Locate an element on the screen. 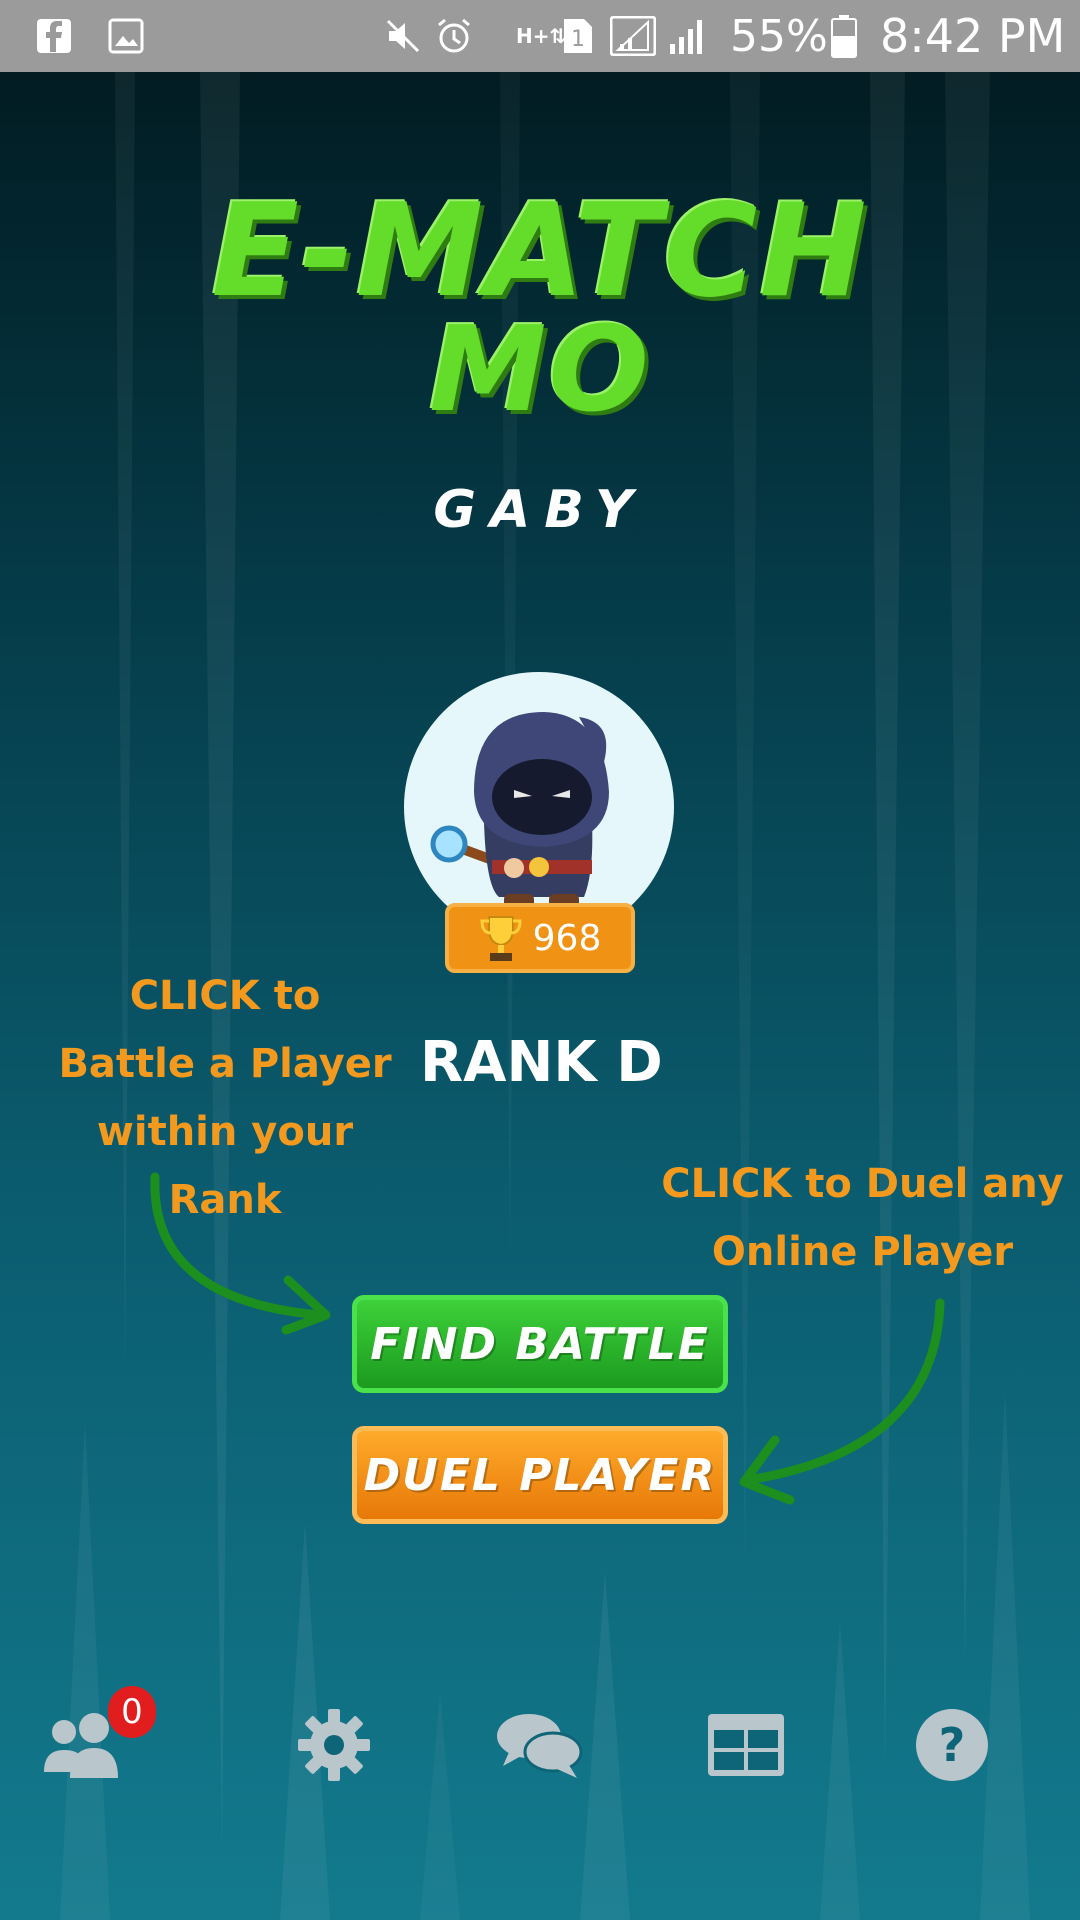  chat-icon is located at coordinates (540, 1746).